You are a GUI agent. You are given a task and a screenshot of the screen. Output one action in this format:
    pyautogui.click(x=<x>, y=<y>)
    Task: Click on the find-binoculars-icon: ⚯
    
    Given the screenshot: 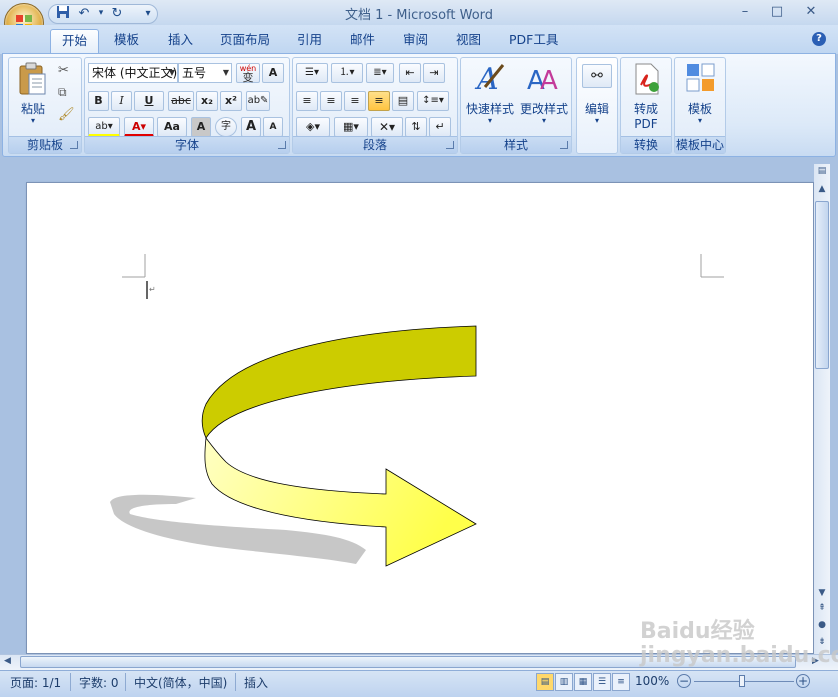 What is the action you would take?
    pyautogui.click(x=597, y=76)
    